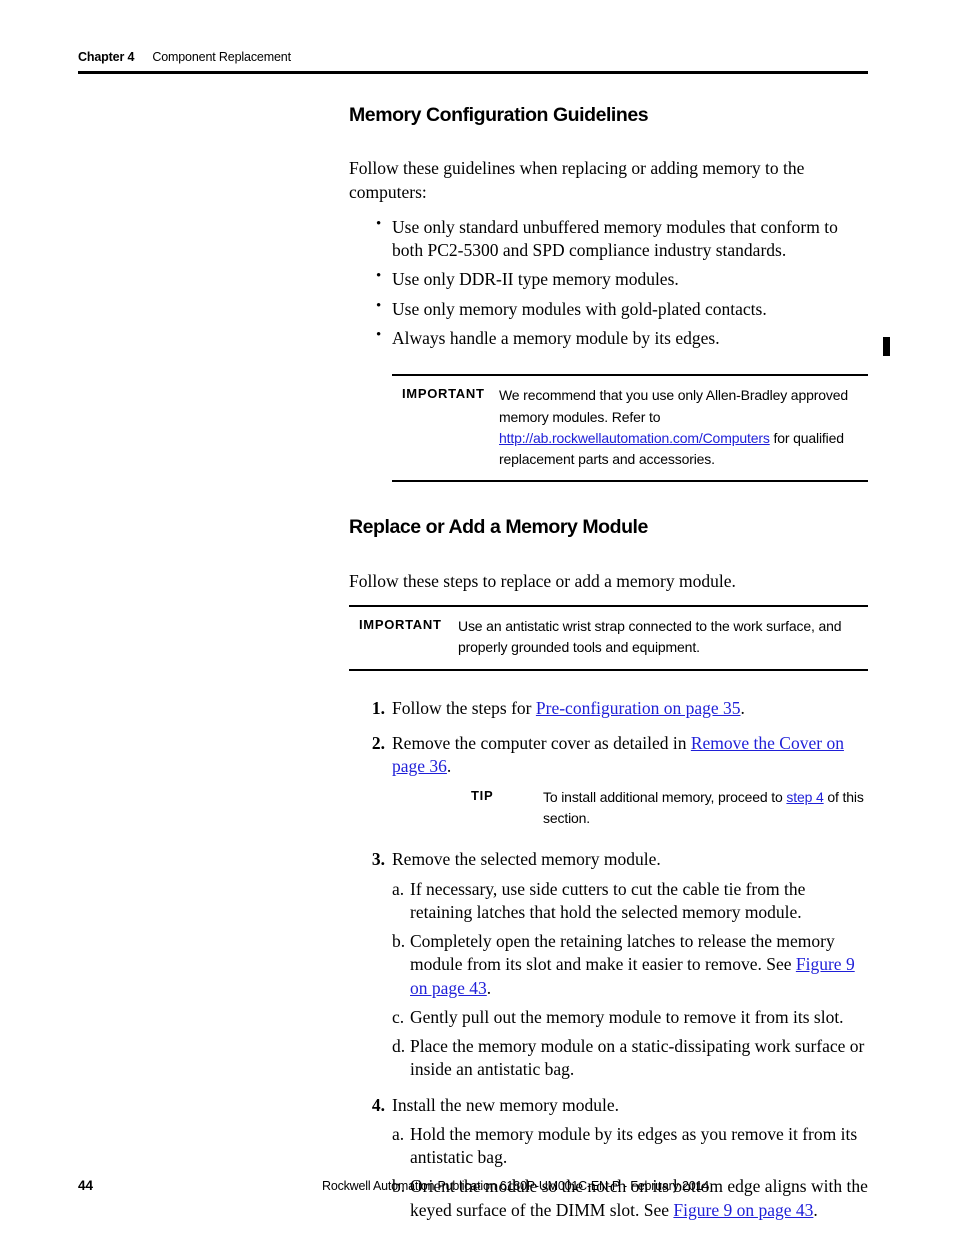 Image resolution: width=954 pixels, height=1235 pixels. Describe the element at coordinates (473, 72) in the screenshot. I see `header-rule` at that location.